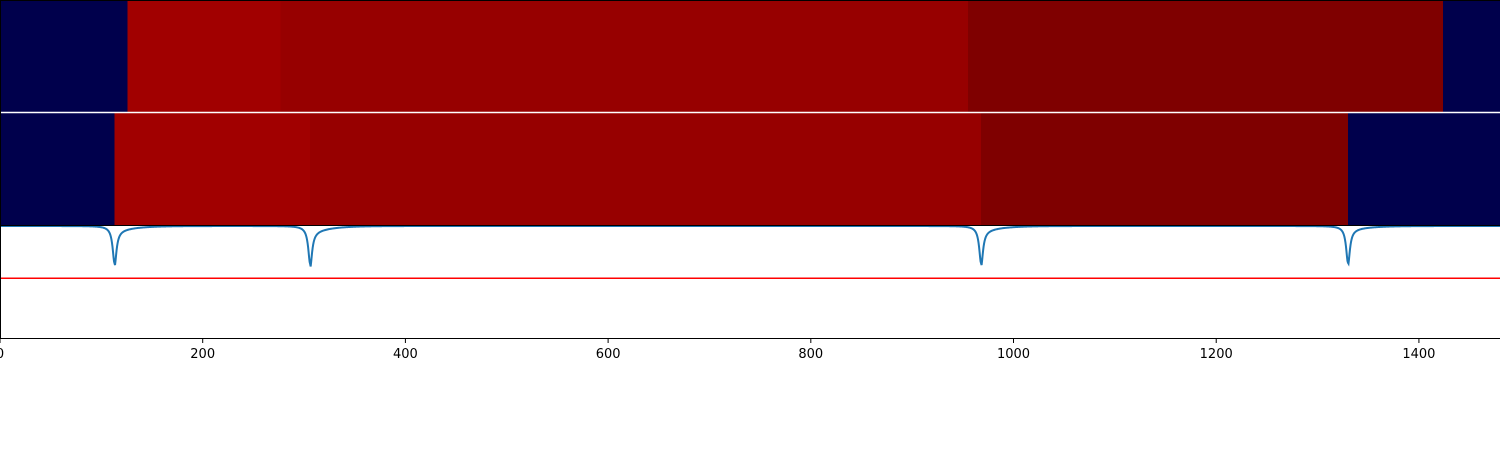  What do you see at coordinates (1216, 354) in the screenshot?
I see `x-tick-label: 1200` at bounding box center [1216, 354].